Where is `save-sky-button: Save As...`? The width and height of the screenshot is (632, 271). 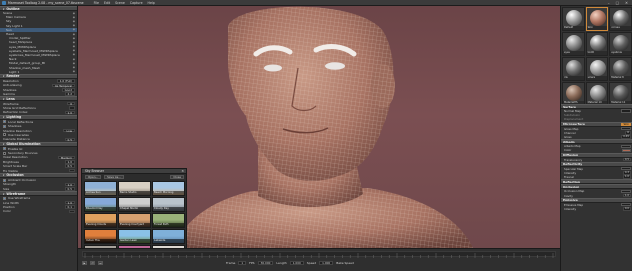 save-sky-button: Save As... is located at coordinates (114, 177).